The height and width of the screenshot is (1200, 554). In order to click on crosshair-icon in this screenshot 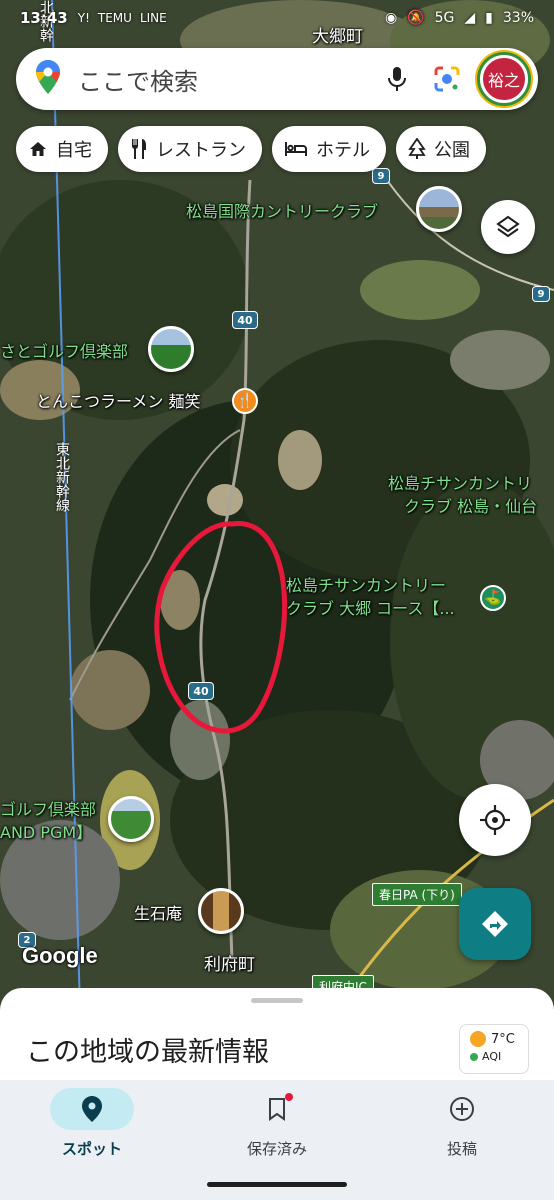, I will do `click(495, 820)`.